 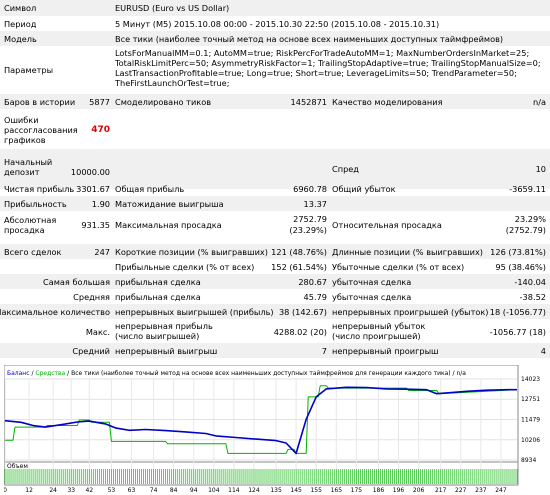 I want to click on rel-dd-amount: (2752.79), so click(x=525, y=230).